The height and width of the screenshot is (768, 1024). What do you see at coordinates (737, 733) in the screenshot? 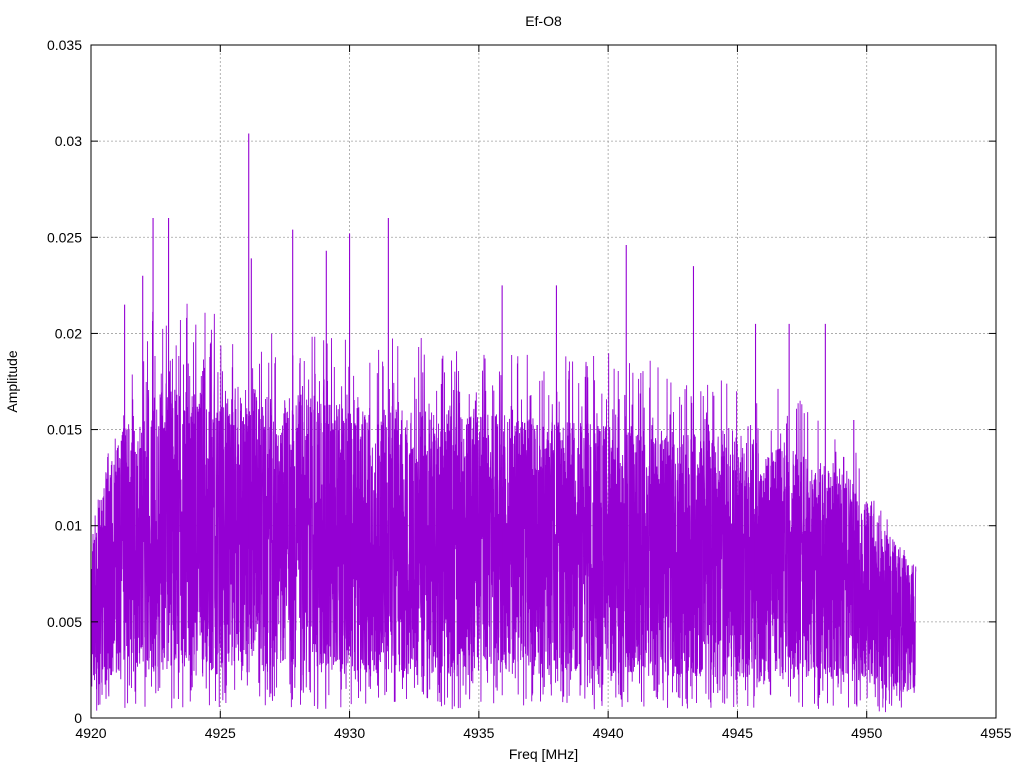
I see `x-tick-label: 4945` at bounding box center [737, 733].